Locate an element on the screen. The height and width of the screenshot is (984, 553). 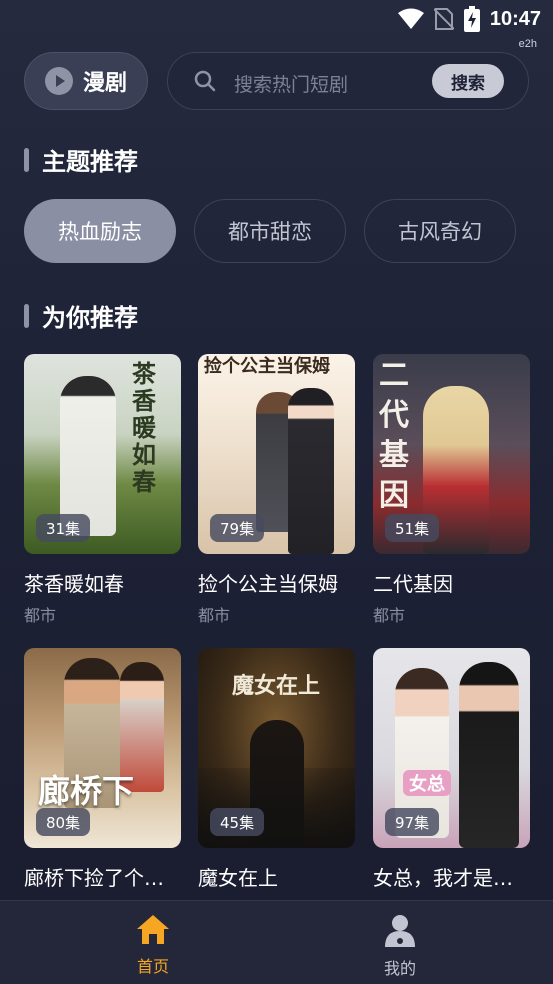
comic-drama-button: 漫剧 is located at coordinates (86, 81).